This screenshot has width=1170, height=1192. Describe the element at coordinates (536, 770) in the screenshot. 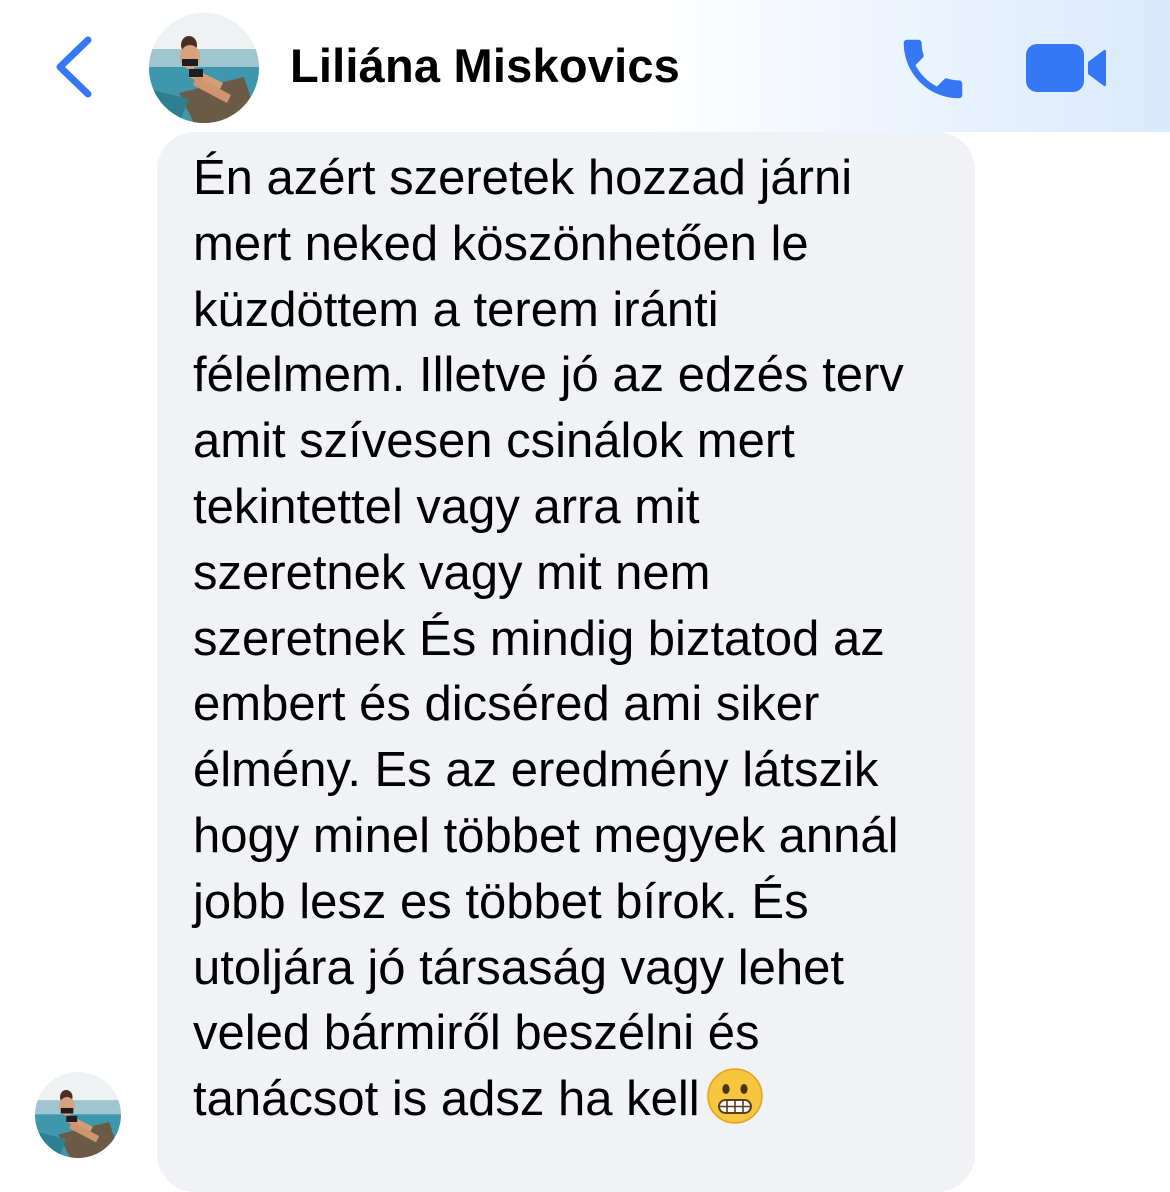

I see `message-line: élmény. Es az eredmény látszik` at that location.